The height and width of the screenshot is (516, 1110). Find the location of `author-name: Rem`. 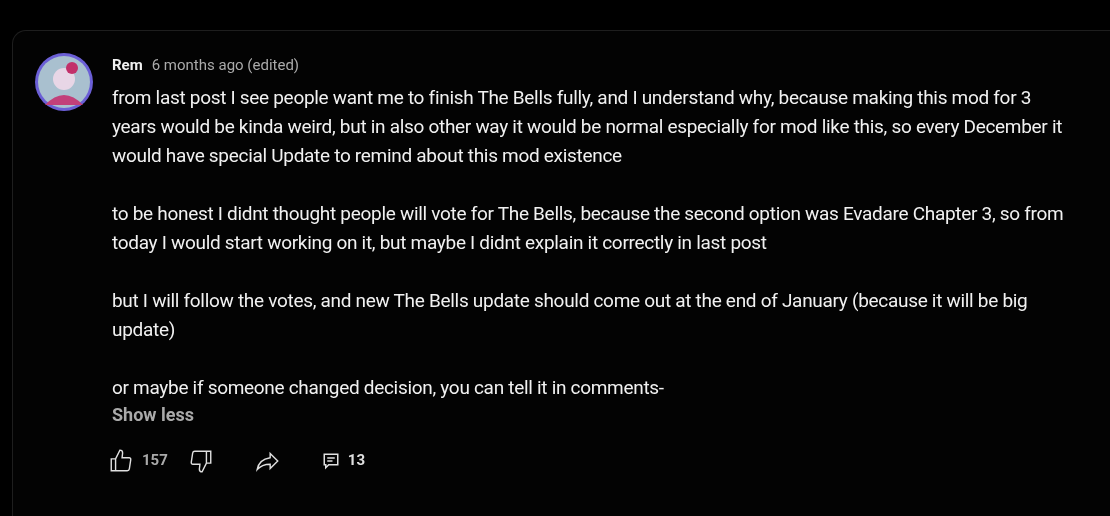

author-name: Rem is located at coordinates (127, 65).